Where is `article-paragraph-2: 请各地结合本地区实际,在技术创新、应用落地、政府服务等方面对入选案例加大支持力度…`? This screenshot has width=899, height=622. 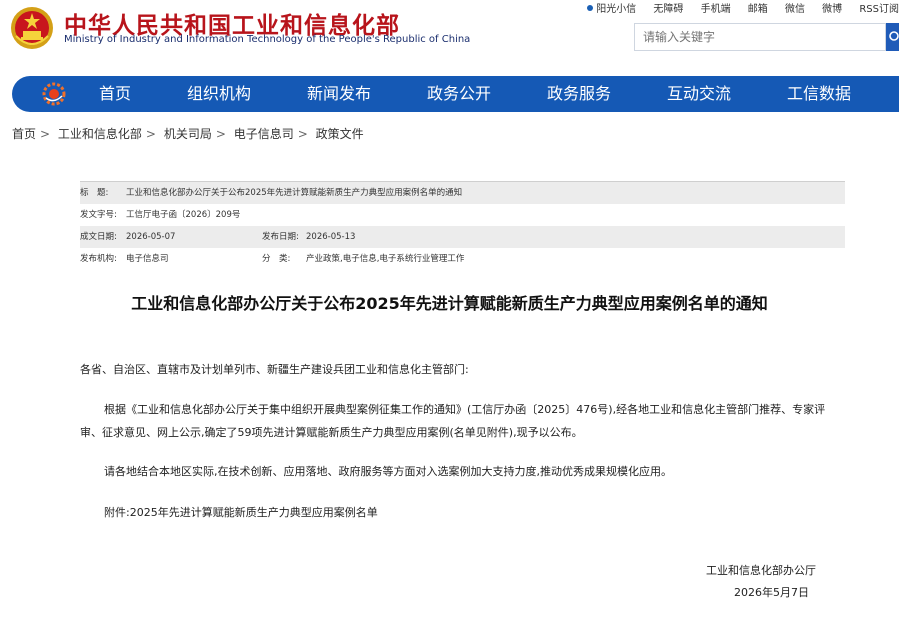 article-paragraph-2: 请各地结合本地区实际,在技术创新、应用落地、政府服务等方面对入选案例加大支持力度… is located at coordinates (388, 471).